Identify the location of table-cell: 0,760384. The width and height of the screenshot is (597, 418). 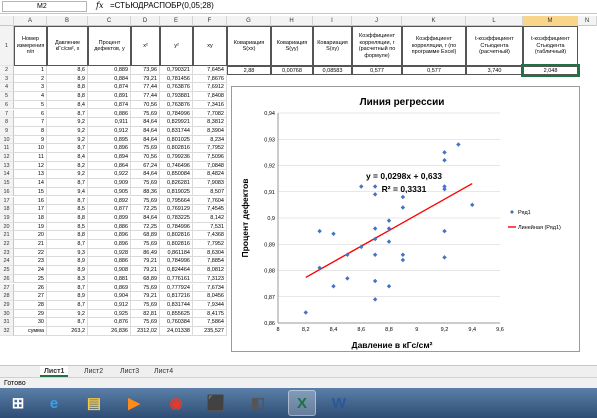
(176, 322).